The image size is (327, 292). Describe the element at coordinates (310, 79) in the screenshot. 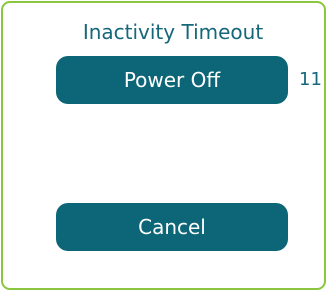

I see `countdown-seconds: 11` at that location.